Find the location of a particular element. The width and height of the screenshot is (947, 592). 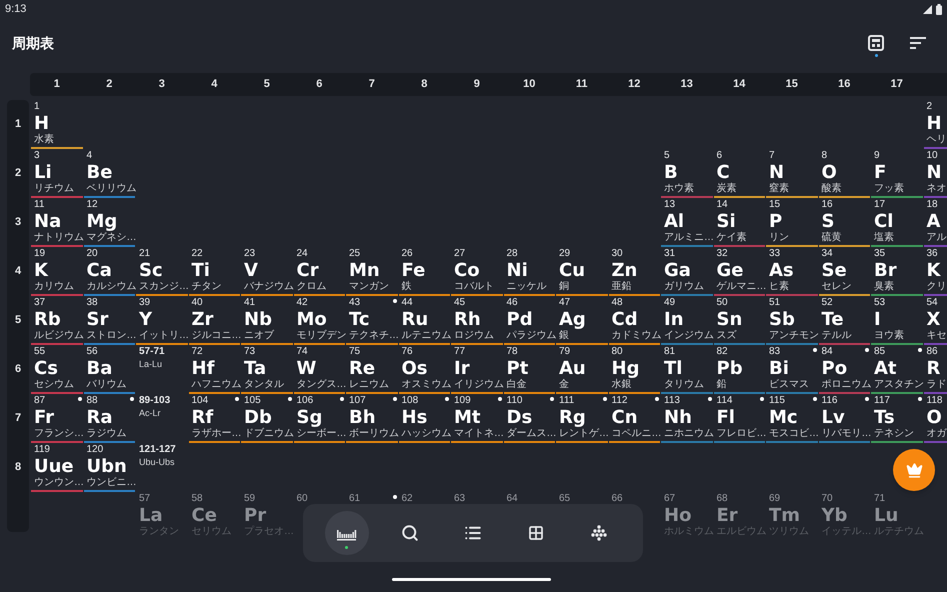

range-symbols: Ubu-Ubs is located at coordinates (163, 462).